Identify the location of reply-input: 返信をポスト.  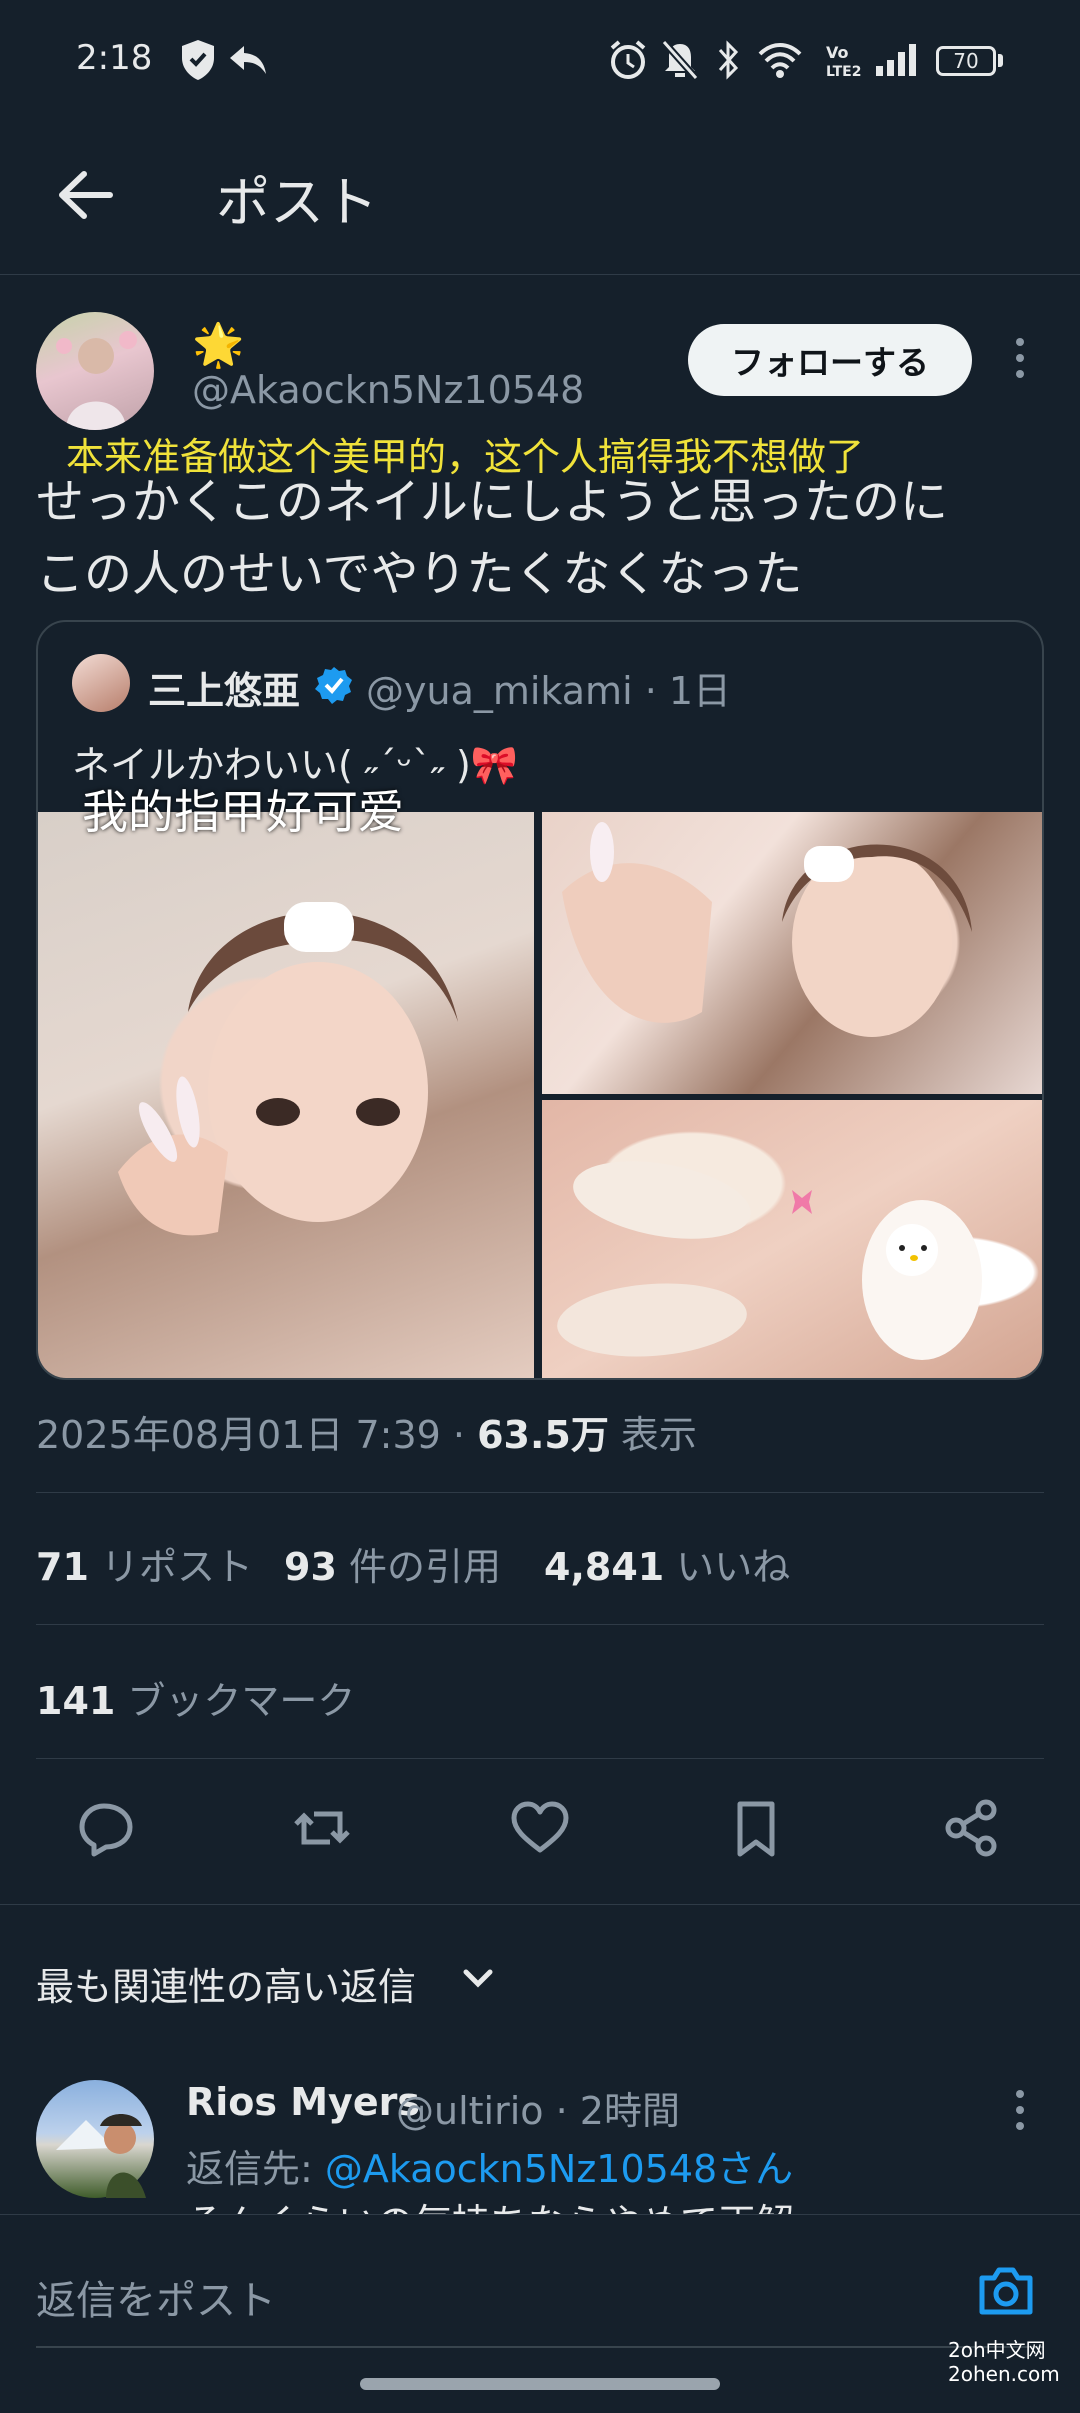
(156, 2297).